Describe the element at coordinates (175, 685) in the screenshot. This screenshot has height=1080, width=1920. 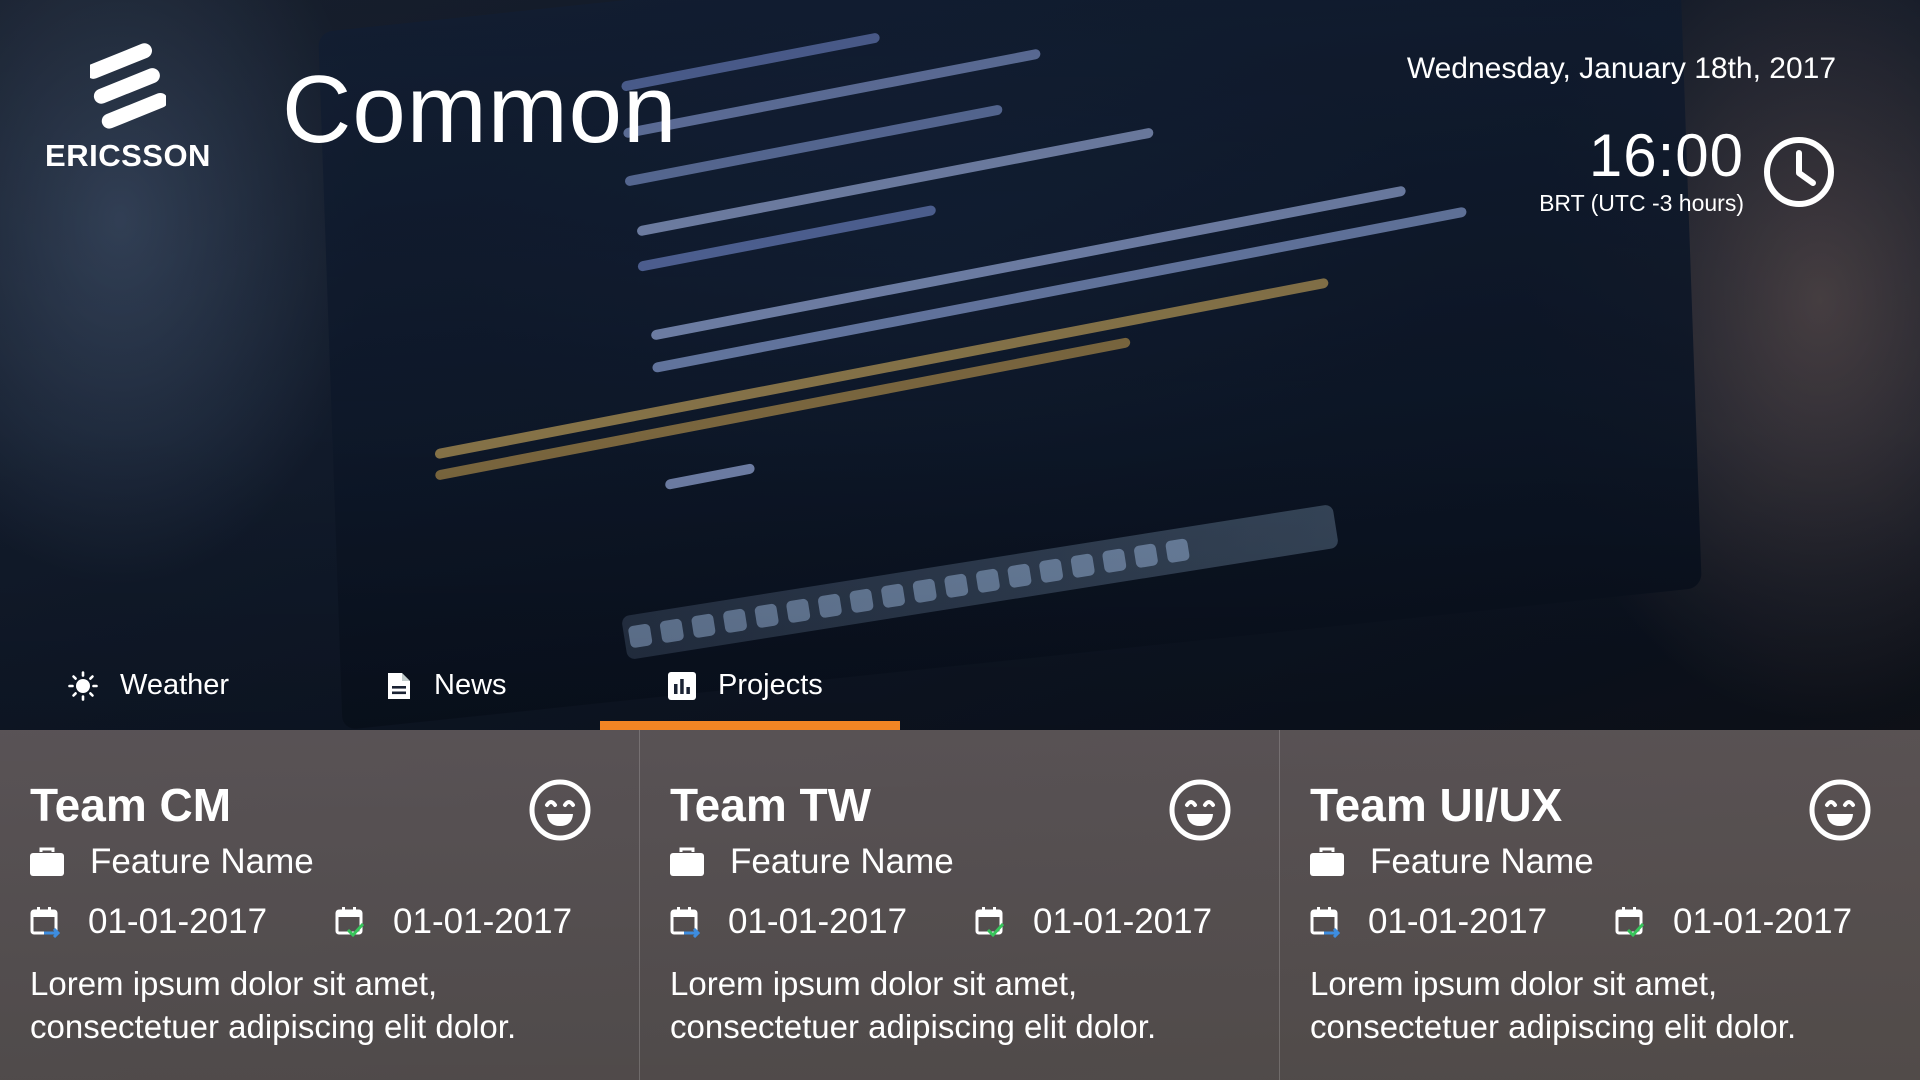
I see `tab-weather-label: Weather` at that location.